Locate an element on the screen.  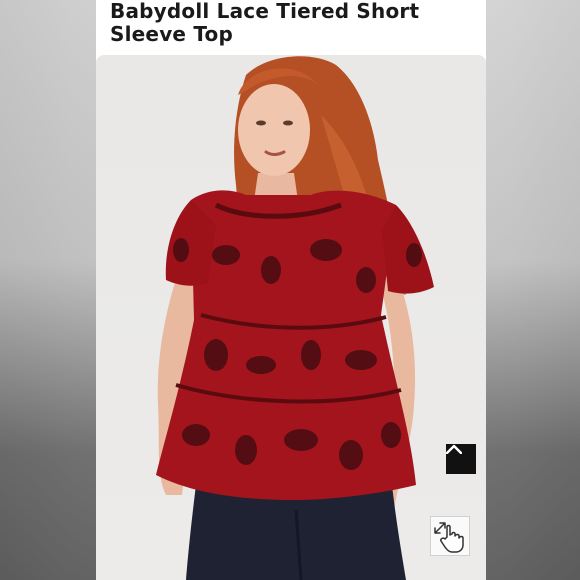
hand-pointer-expand-icon is located at coordinates (449, 537).